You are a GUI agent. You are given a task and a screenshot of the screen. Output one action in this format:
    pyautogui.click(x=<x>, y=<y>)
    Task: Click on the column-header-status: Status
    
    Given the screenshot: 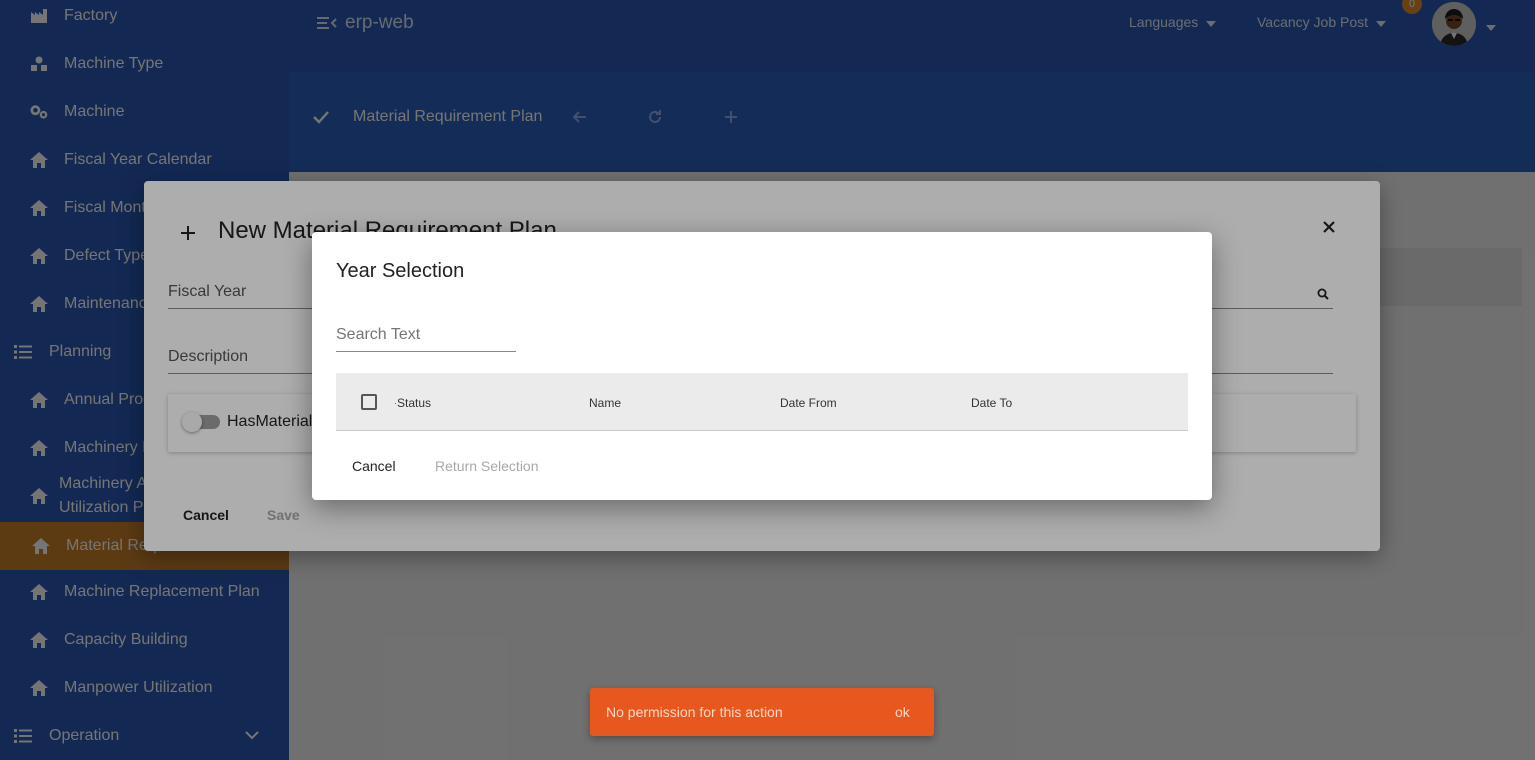 What is the action you would take?
    pyautogui.click(x=414, y=403)
    